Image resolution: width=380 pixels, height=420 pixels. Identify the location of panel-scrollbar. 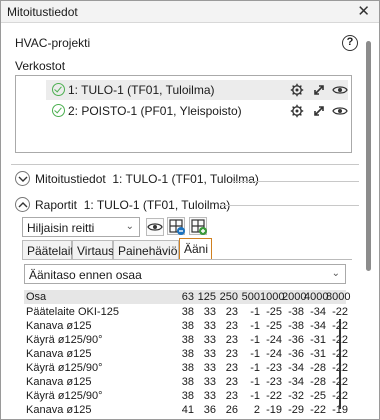
(368, 156).